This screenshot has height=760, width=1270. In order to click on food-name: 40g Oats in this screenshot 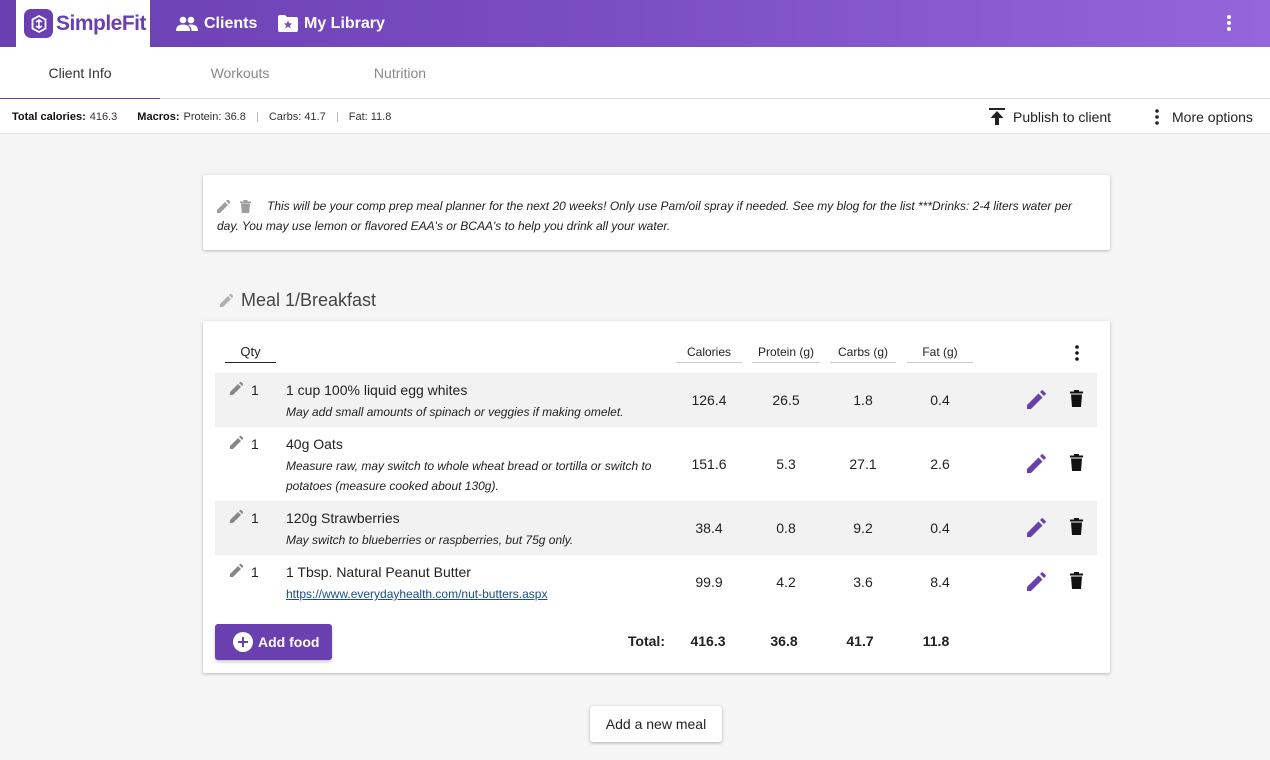, I will do `click(314, 444)`.